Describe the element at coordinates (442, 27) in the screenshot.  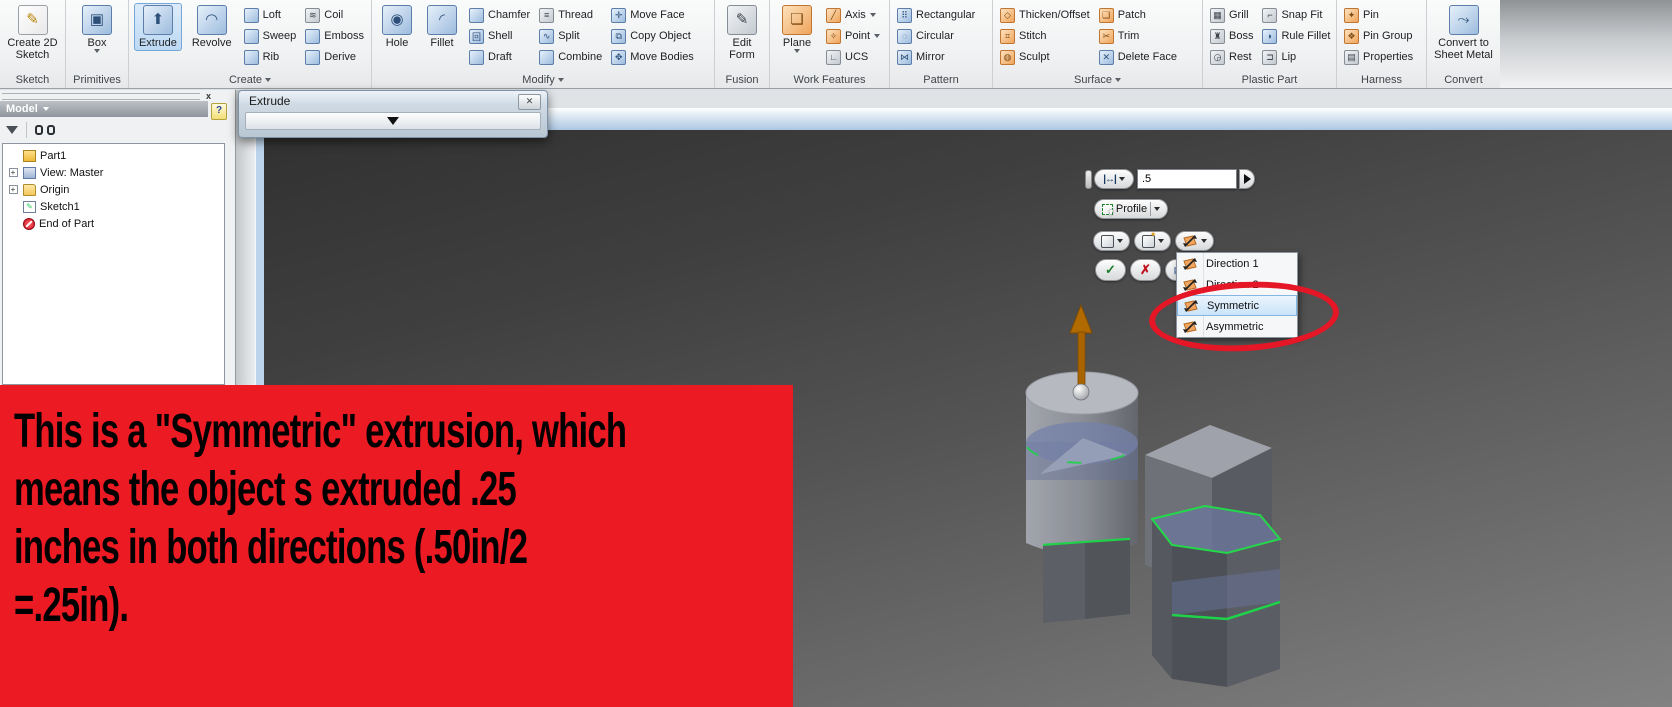
I see `fillet-button: ◜ Fillet` at that location.